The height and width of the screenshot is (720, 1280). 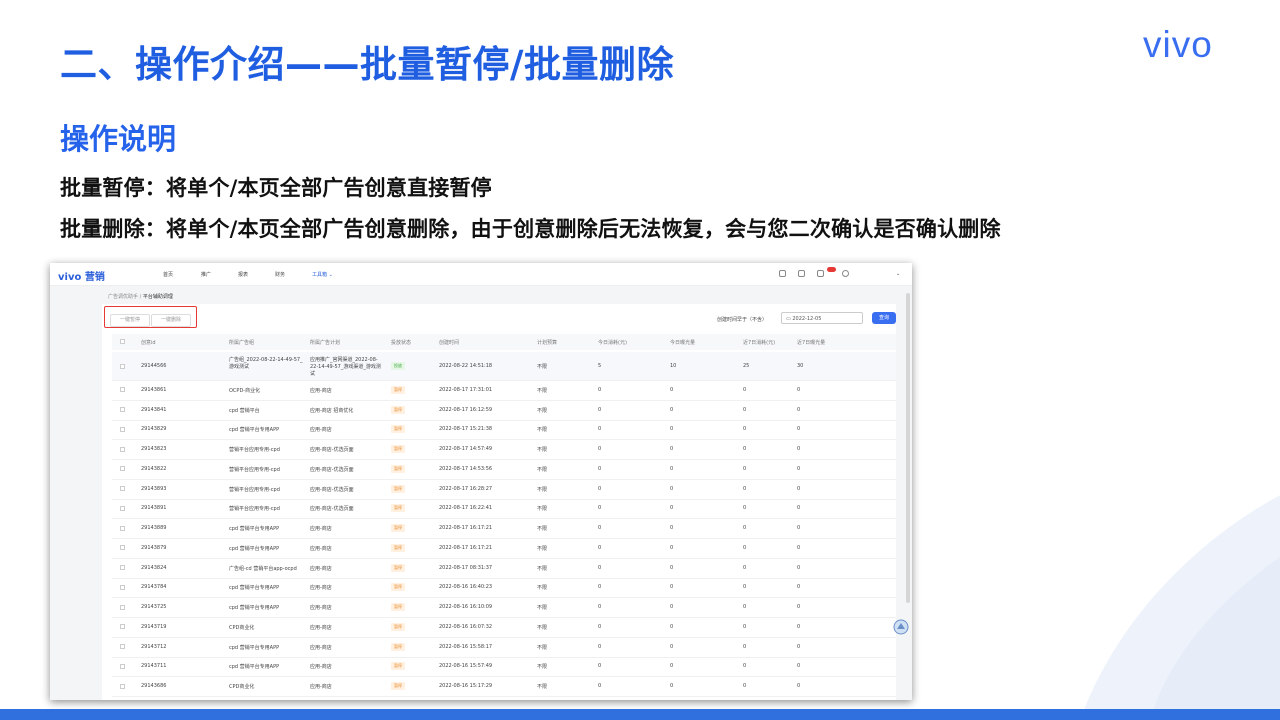 What do you see at coordinates (154, 547) in the screenshot?
I see `cell-id: 29143879` at bounding box center [154, 547].